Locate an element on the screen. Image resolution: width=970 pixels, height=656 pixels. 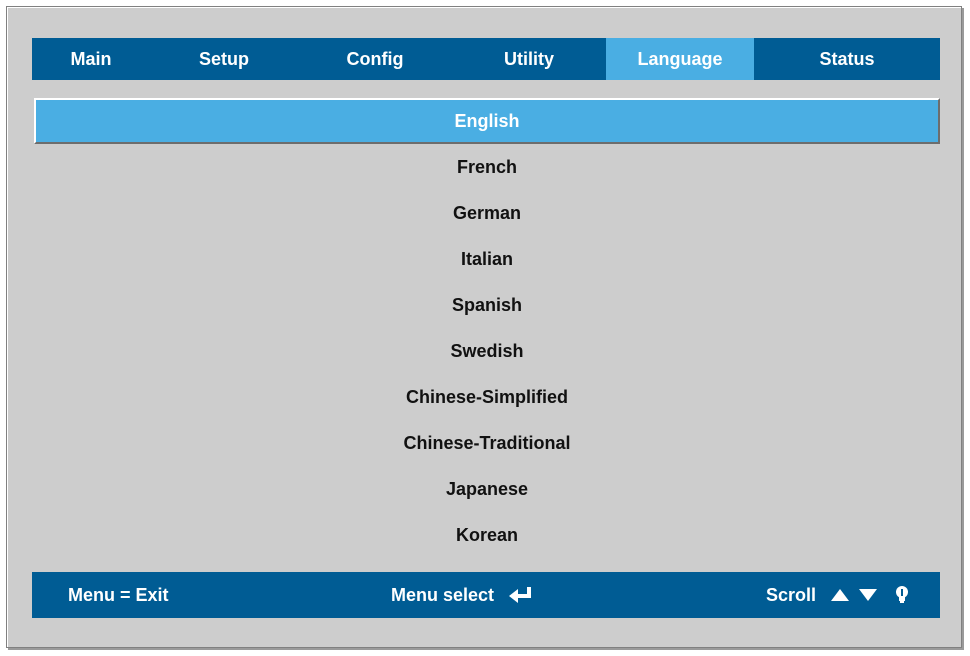
tab-utility: Utility is located at coordinates (529, 59).